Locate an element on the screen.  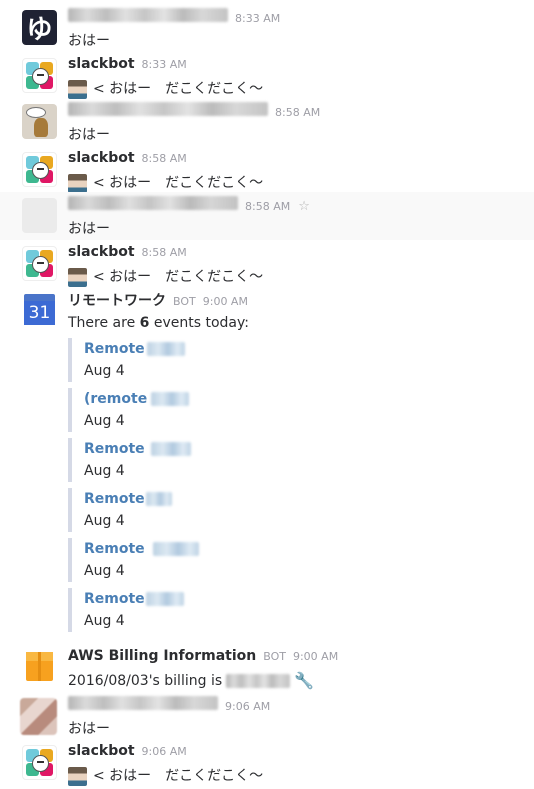
message: 8:58 AM おはー is located at coordinates (267, 122).